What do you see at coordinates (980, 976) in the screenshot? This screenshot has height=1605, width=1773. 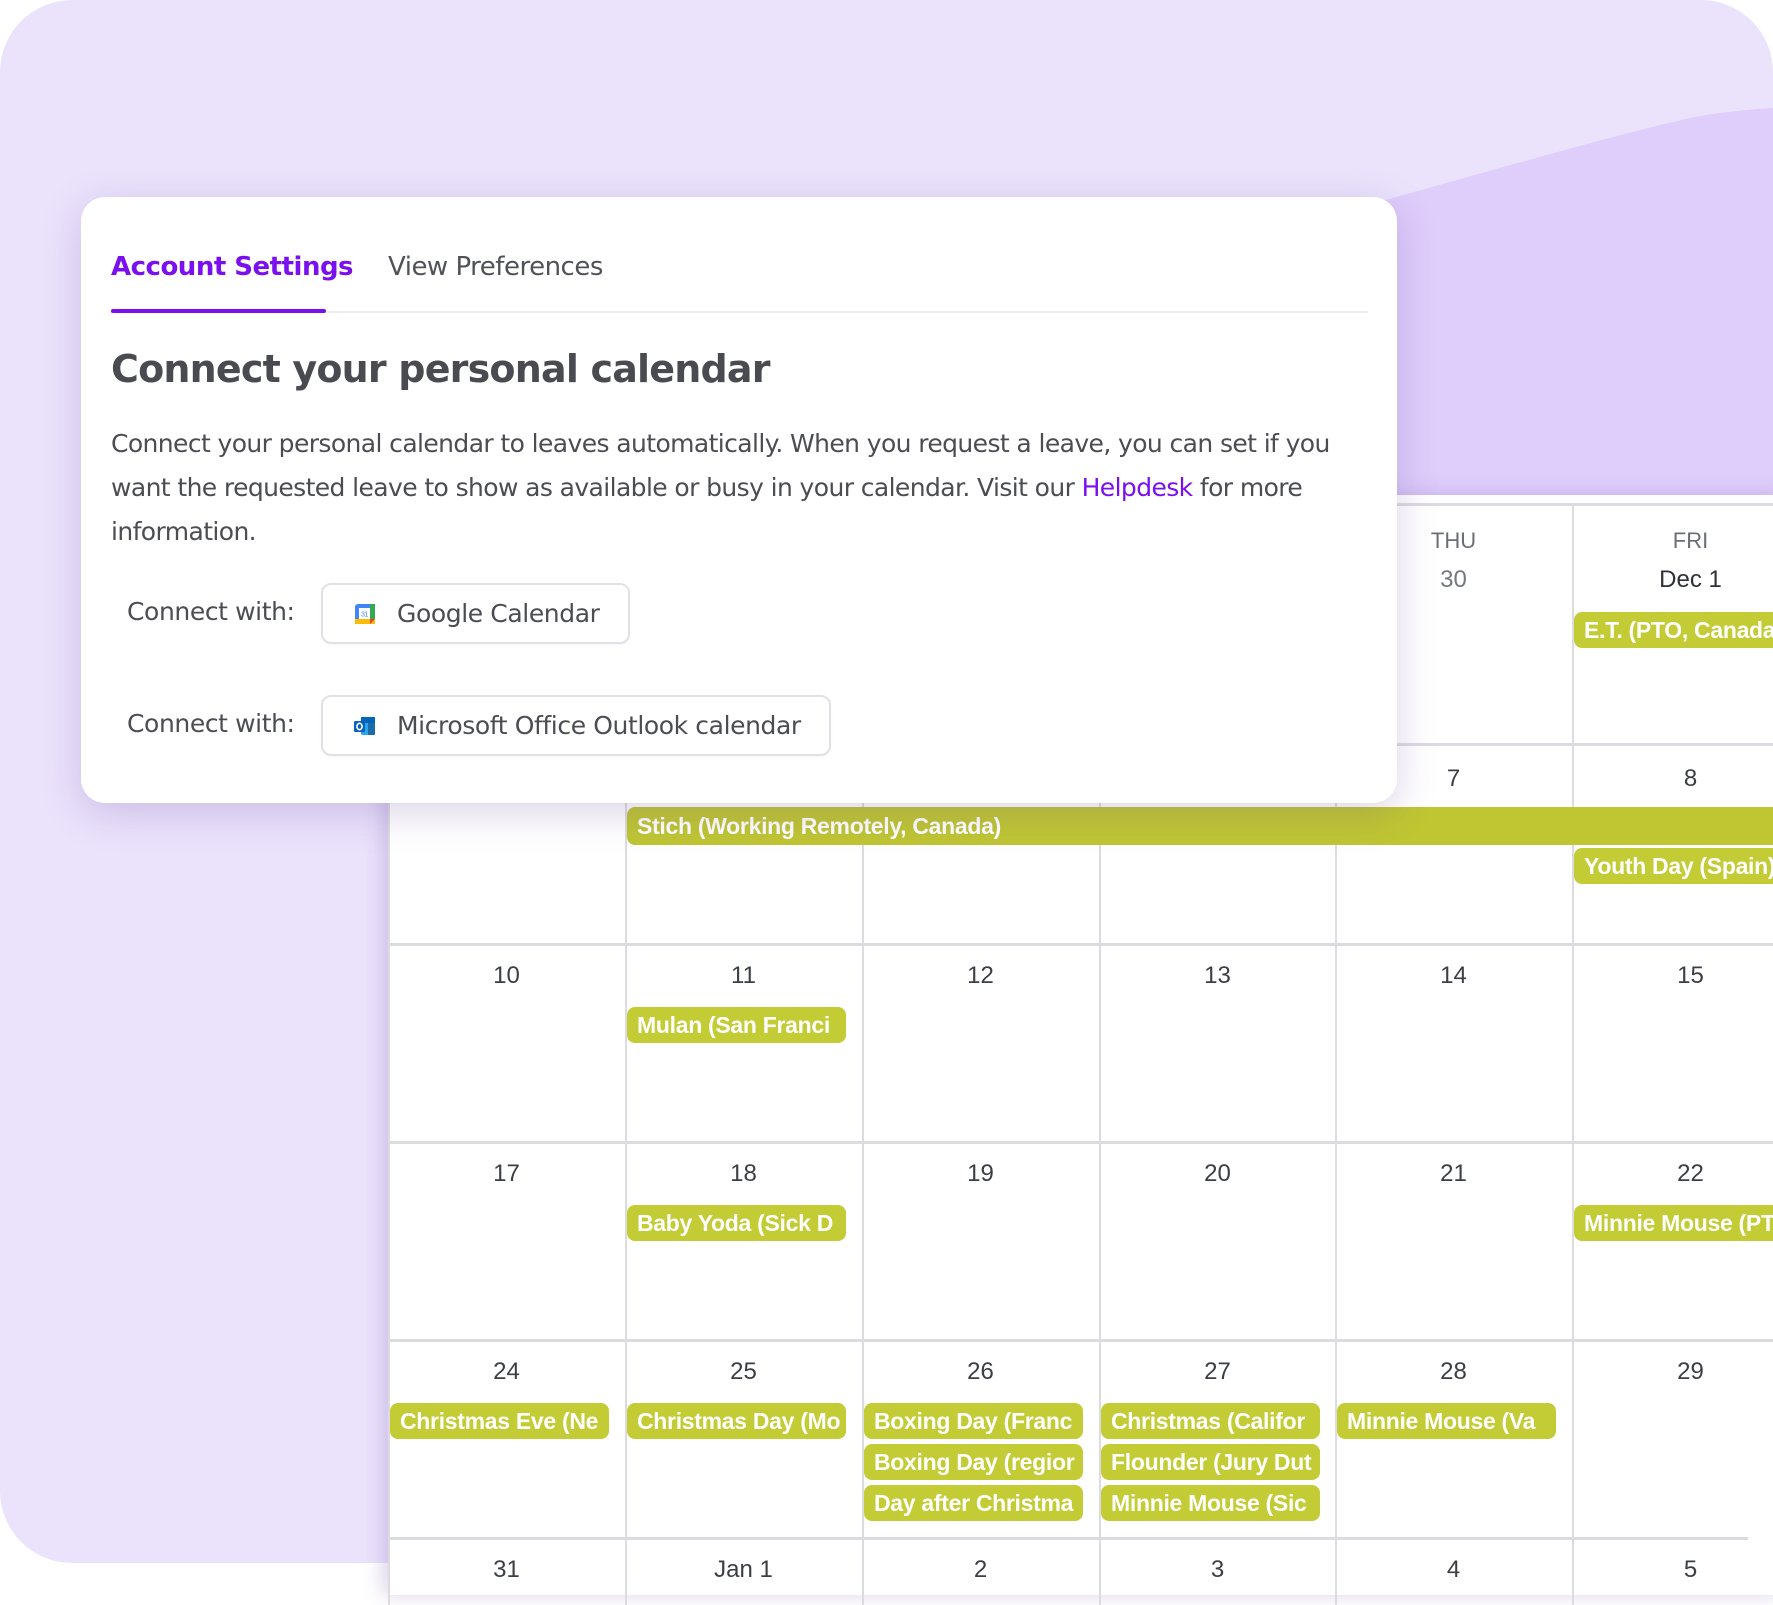 I see `date-12: 12` at bounding box center [980, 976].